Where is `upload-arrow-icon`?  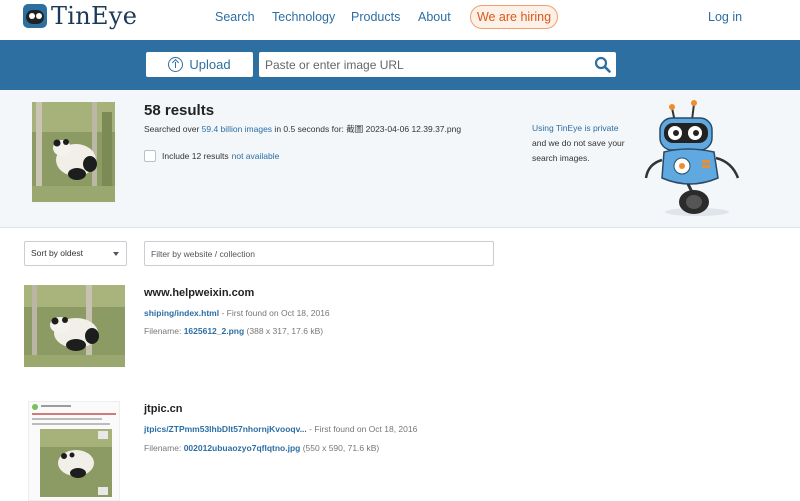
upload-arrow-icon is located at coordinates (176, 64).